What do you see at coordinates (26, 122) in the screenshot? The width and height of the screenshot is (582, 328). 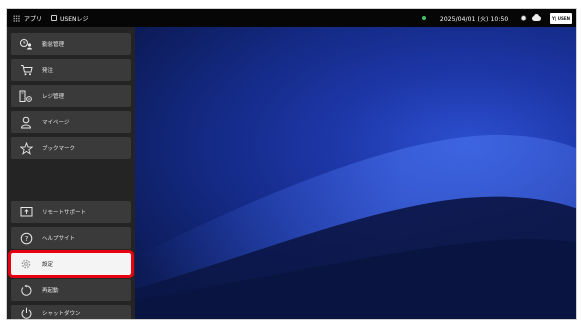 I see `person-icon` at bounding box center [26, 122].